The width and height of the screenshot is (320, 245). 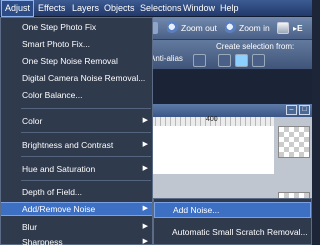 I want to click on menu-item-brightness-contrast: Brightness and Contrast ▶, so click(x=76, y=145).